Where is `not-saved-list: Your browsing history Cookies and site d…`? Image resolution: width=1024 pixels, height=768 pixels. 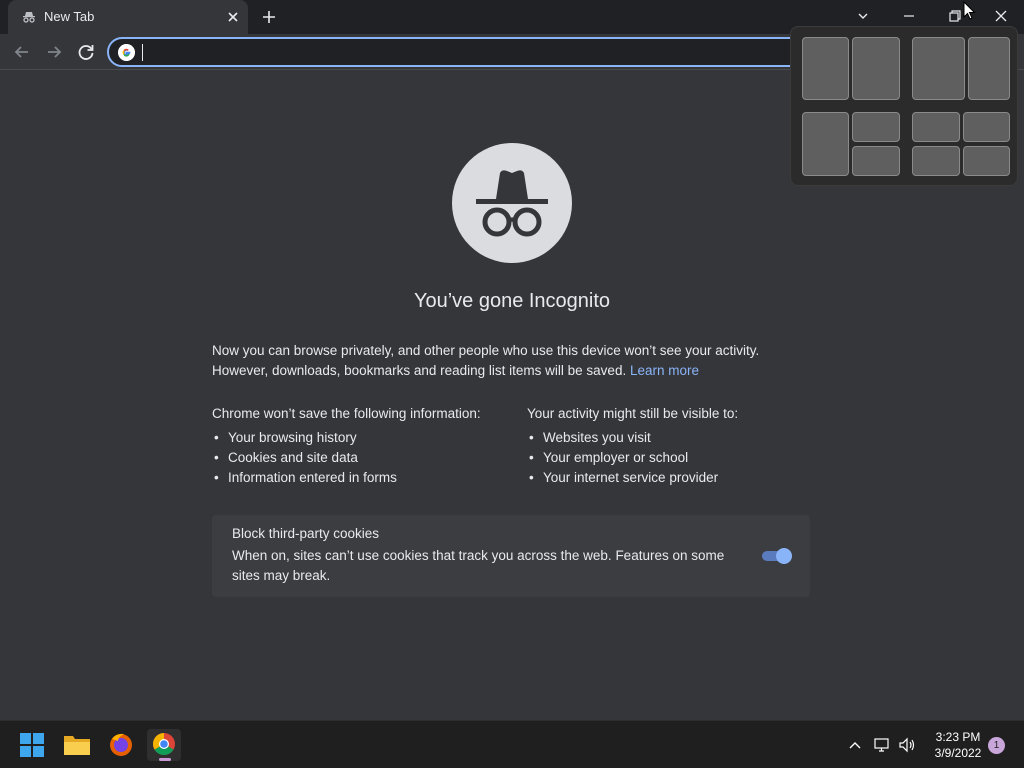
not-saved-list: Your browsing history Cookies and site d… is located at coordinates (362, 458).